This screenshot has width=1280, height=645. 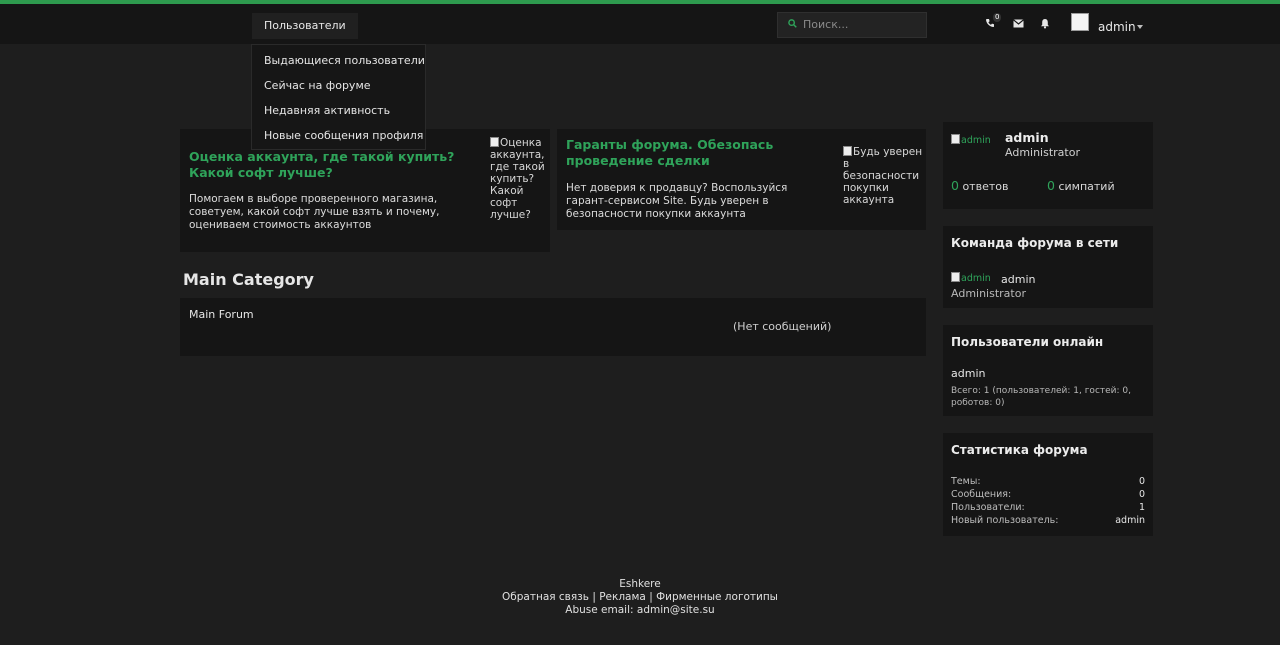 I want to click on notif-badge: 0, so click(x=997, y=17).